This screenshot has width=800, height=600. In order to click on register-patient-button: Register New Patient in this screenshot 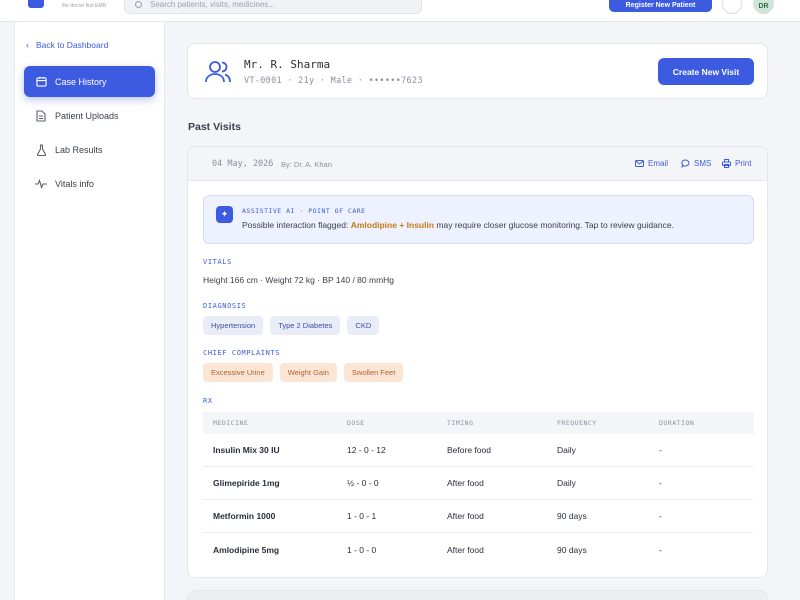, I will do `click(660, 6)`.